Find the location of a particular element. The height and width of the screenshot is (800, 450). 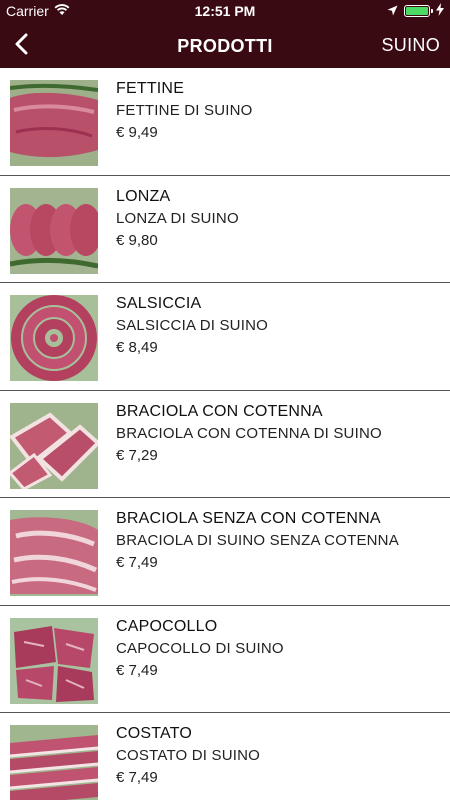

battery-icon is located at coordinates (418, 11).